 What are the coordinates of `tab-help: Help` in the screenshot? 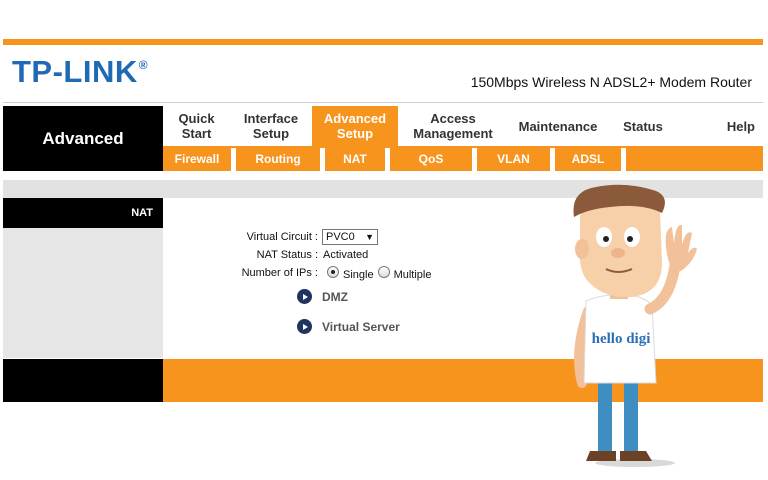 It's located at (720, 126).